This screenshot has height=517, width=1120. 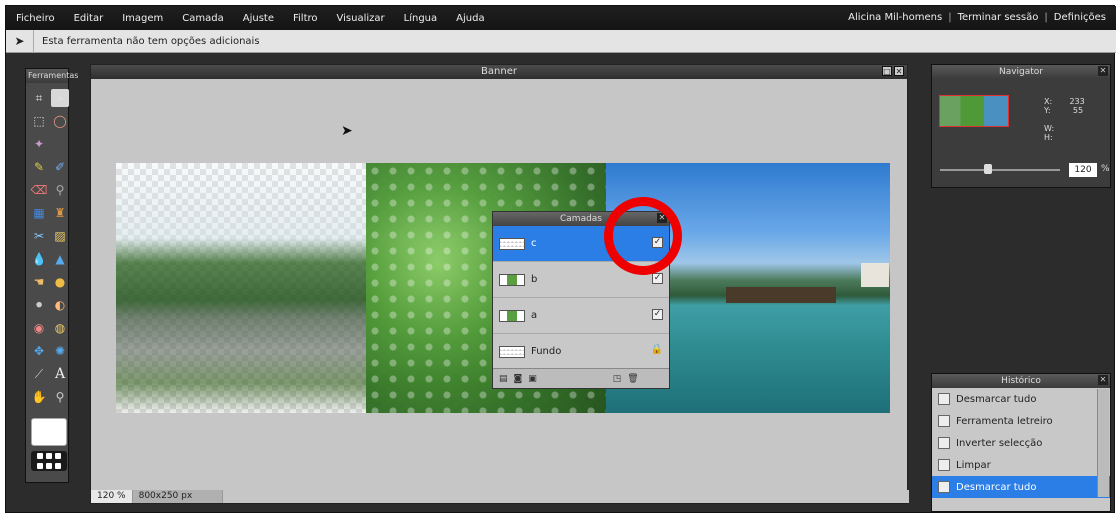 I want to click on boathouse, so click(x=781, y=295).